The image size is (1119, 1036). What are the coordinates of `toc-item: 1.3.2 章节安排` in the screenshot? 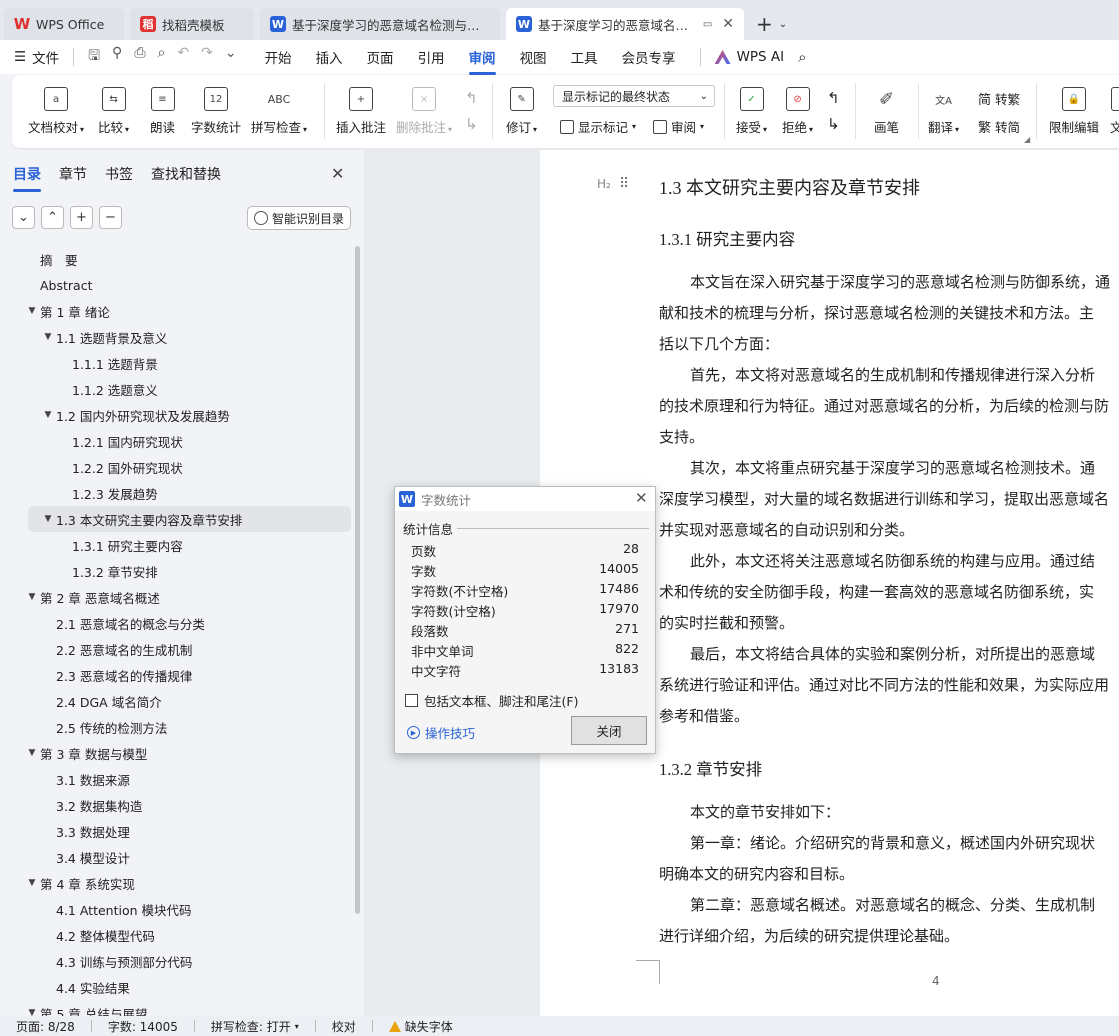 It's located at (176, 571).